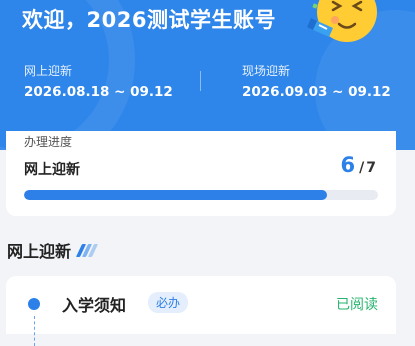 The height and width of the screenshot is (346, 415). I want to click on stripes-icon, so click(87, 250).